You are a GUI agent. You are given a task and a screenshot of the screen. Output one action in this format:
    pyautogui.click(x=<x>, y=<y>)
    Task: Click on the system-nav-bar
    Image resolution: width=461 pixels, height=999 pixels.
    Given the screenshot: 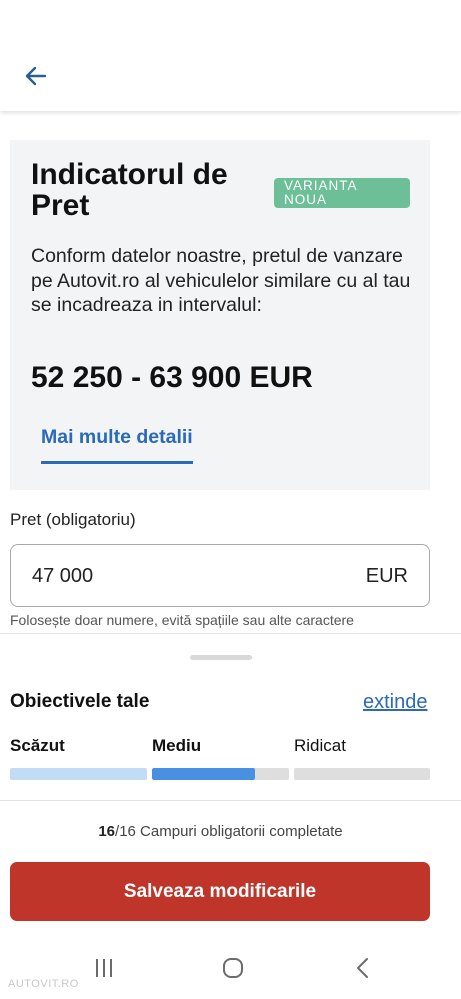 What is the action you would take?
    pyautogui.click(x=230, y=969)
    